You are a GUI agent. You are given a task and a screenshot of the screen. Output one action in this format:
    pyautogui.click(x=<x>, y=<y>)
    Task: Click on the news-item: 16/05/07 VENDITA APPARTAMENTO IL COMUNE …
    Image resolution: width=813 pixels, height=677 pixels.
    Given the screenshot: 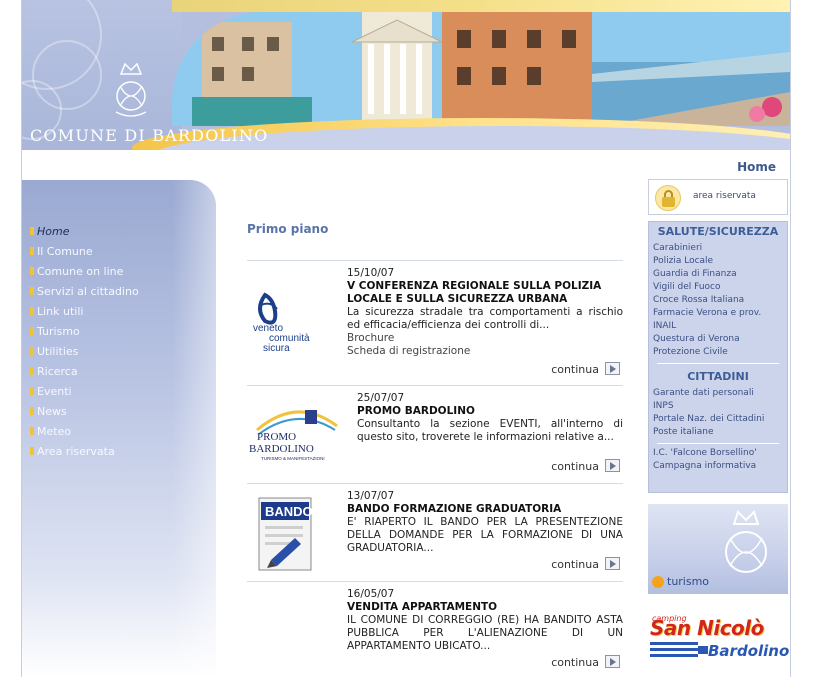 What is the action you would take?
    pyautogui.click(x=435, y=629)
    